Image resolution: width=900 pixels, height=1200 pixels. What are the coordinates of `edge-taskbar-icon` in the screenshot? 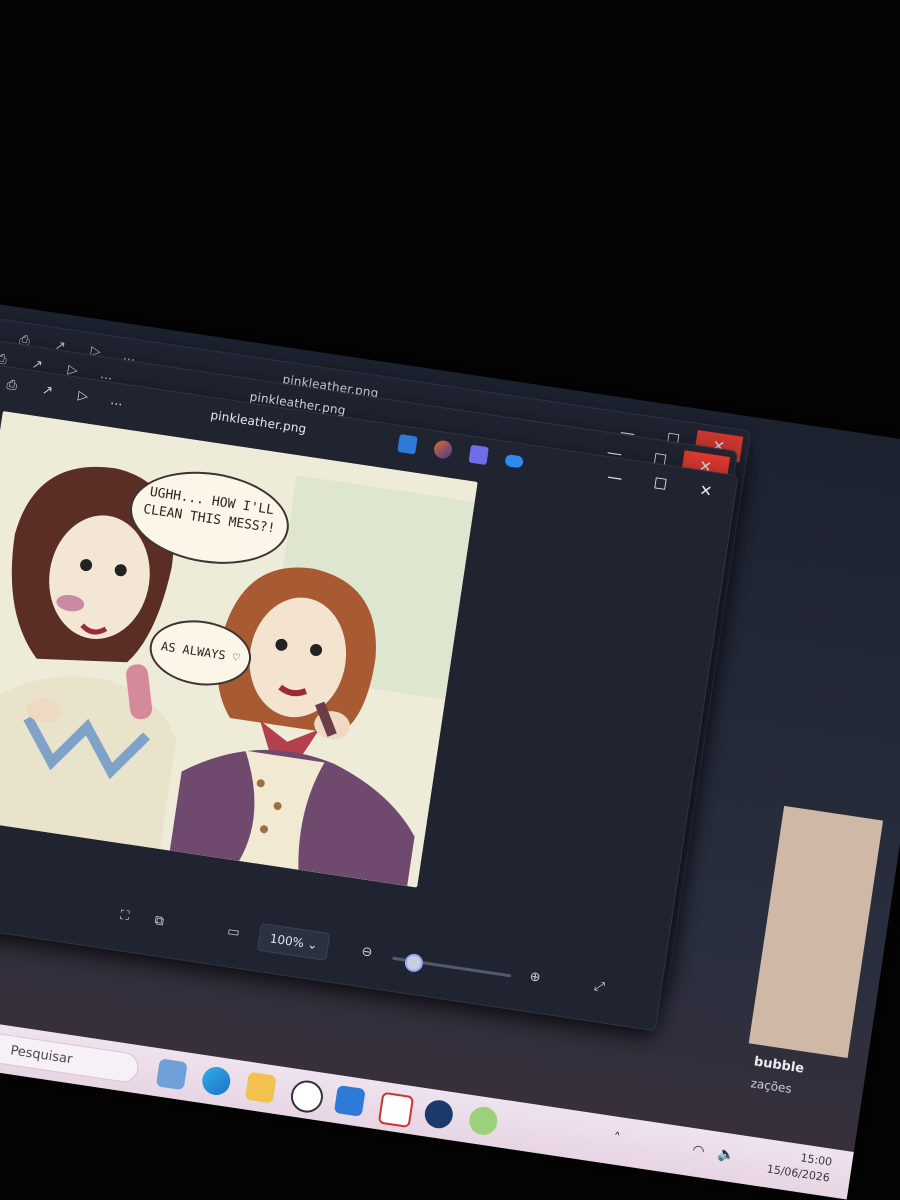 It's located at (216, 1081).